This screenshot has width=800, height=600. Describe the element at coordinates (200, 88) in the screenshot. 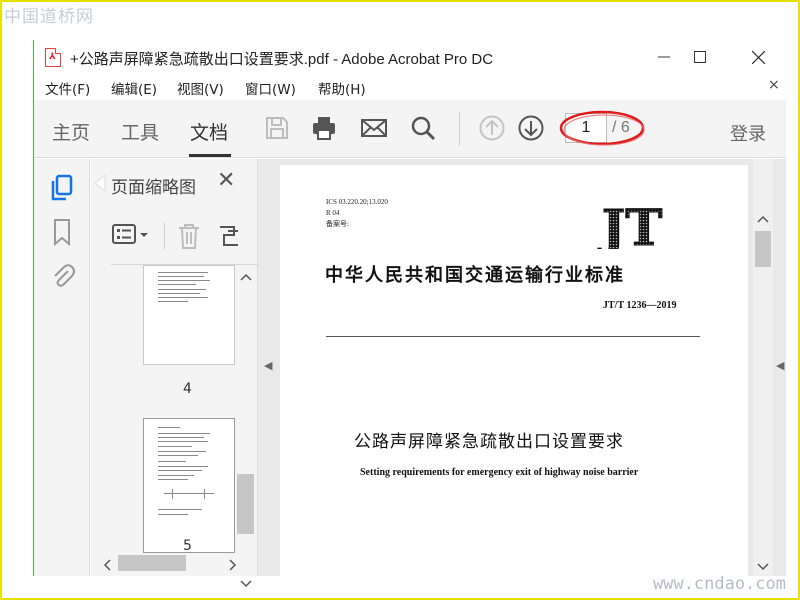

I see `menu-view: 视图(V)` at that location.